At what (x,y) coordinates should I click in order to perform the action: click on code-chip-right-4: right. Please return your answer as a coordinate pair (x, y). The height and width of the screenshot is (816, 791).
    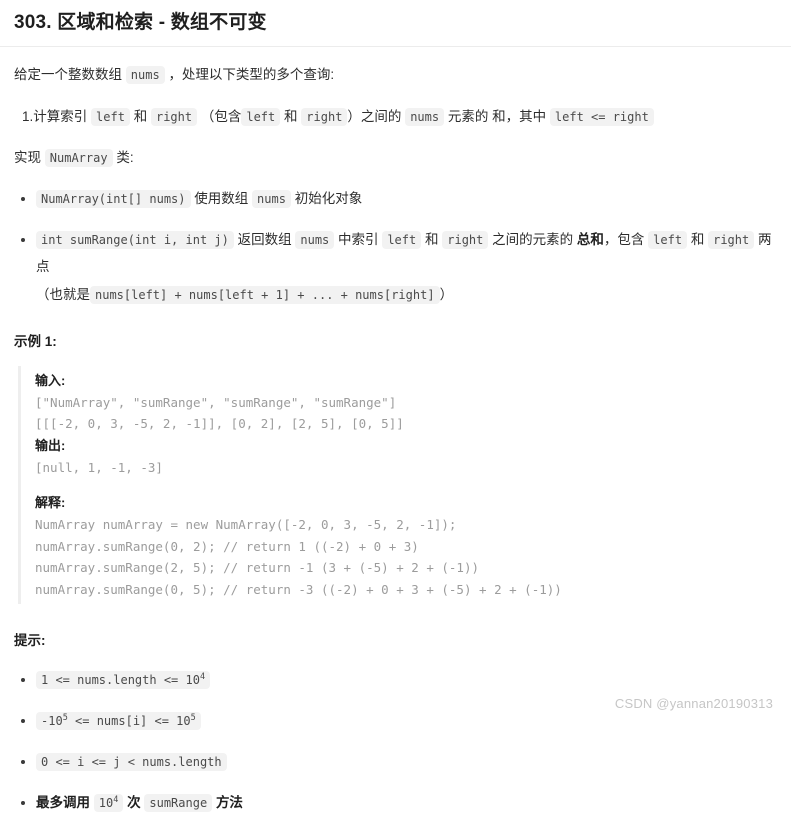
    Looking at the image, I should click on (731, 239).